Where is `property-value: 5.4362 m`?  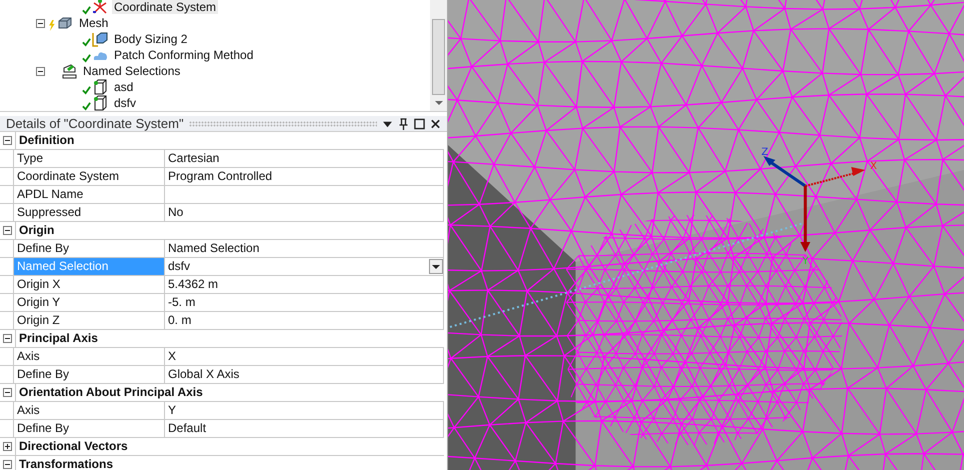
property-value: 5.4362 m is located at coordinates (304, 284).